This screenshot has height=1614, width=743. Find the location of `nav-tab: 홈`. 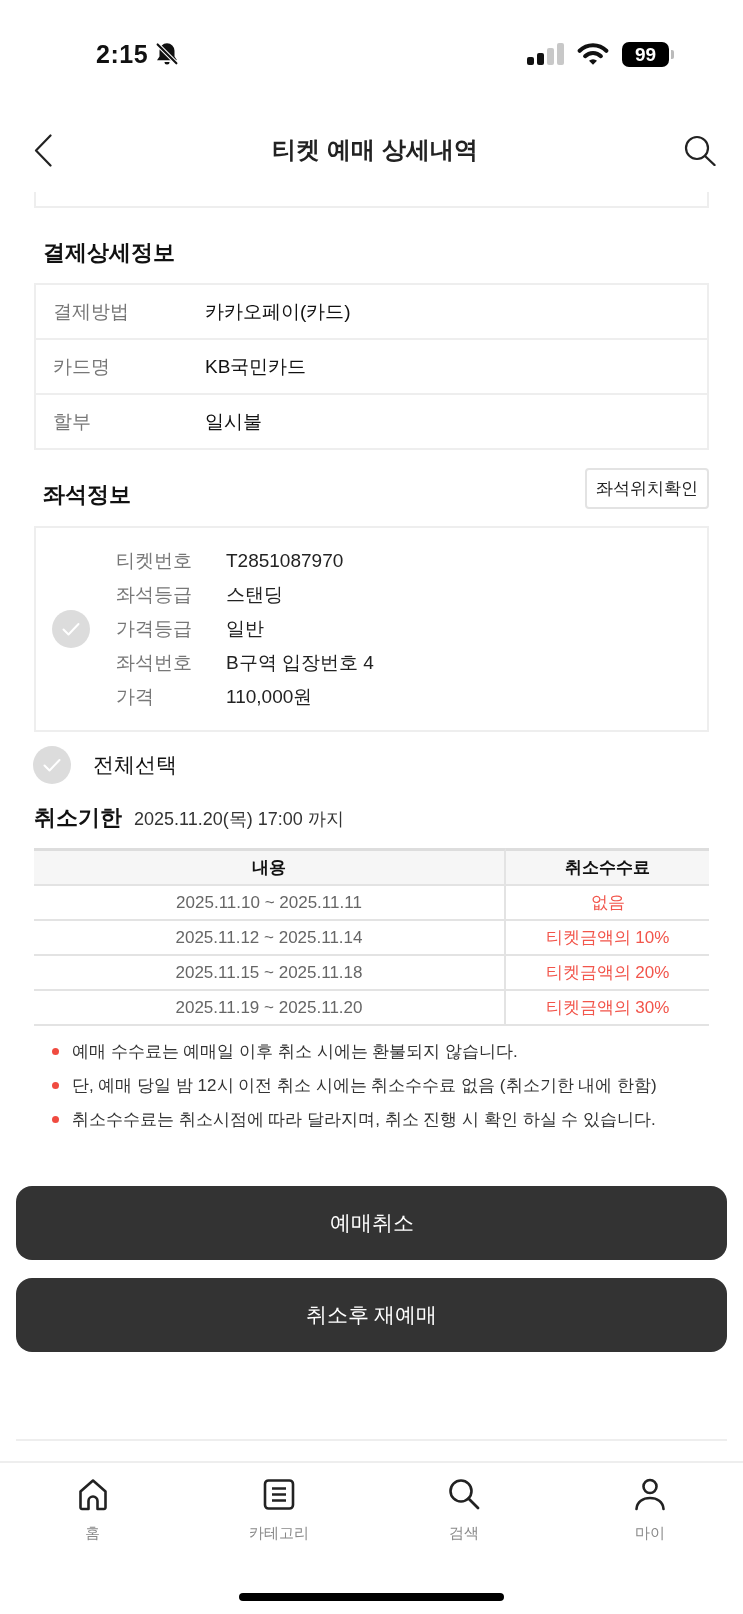

nav-tab: 홈 is located at coordinates (92, 1510).